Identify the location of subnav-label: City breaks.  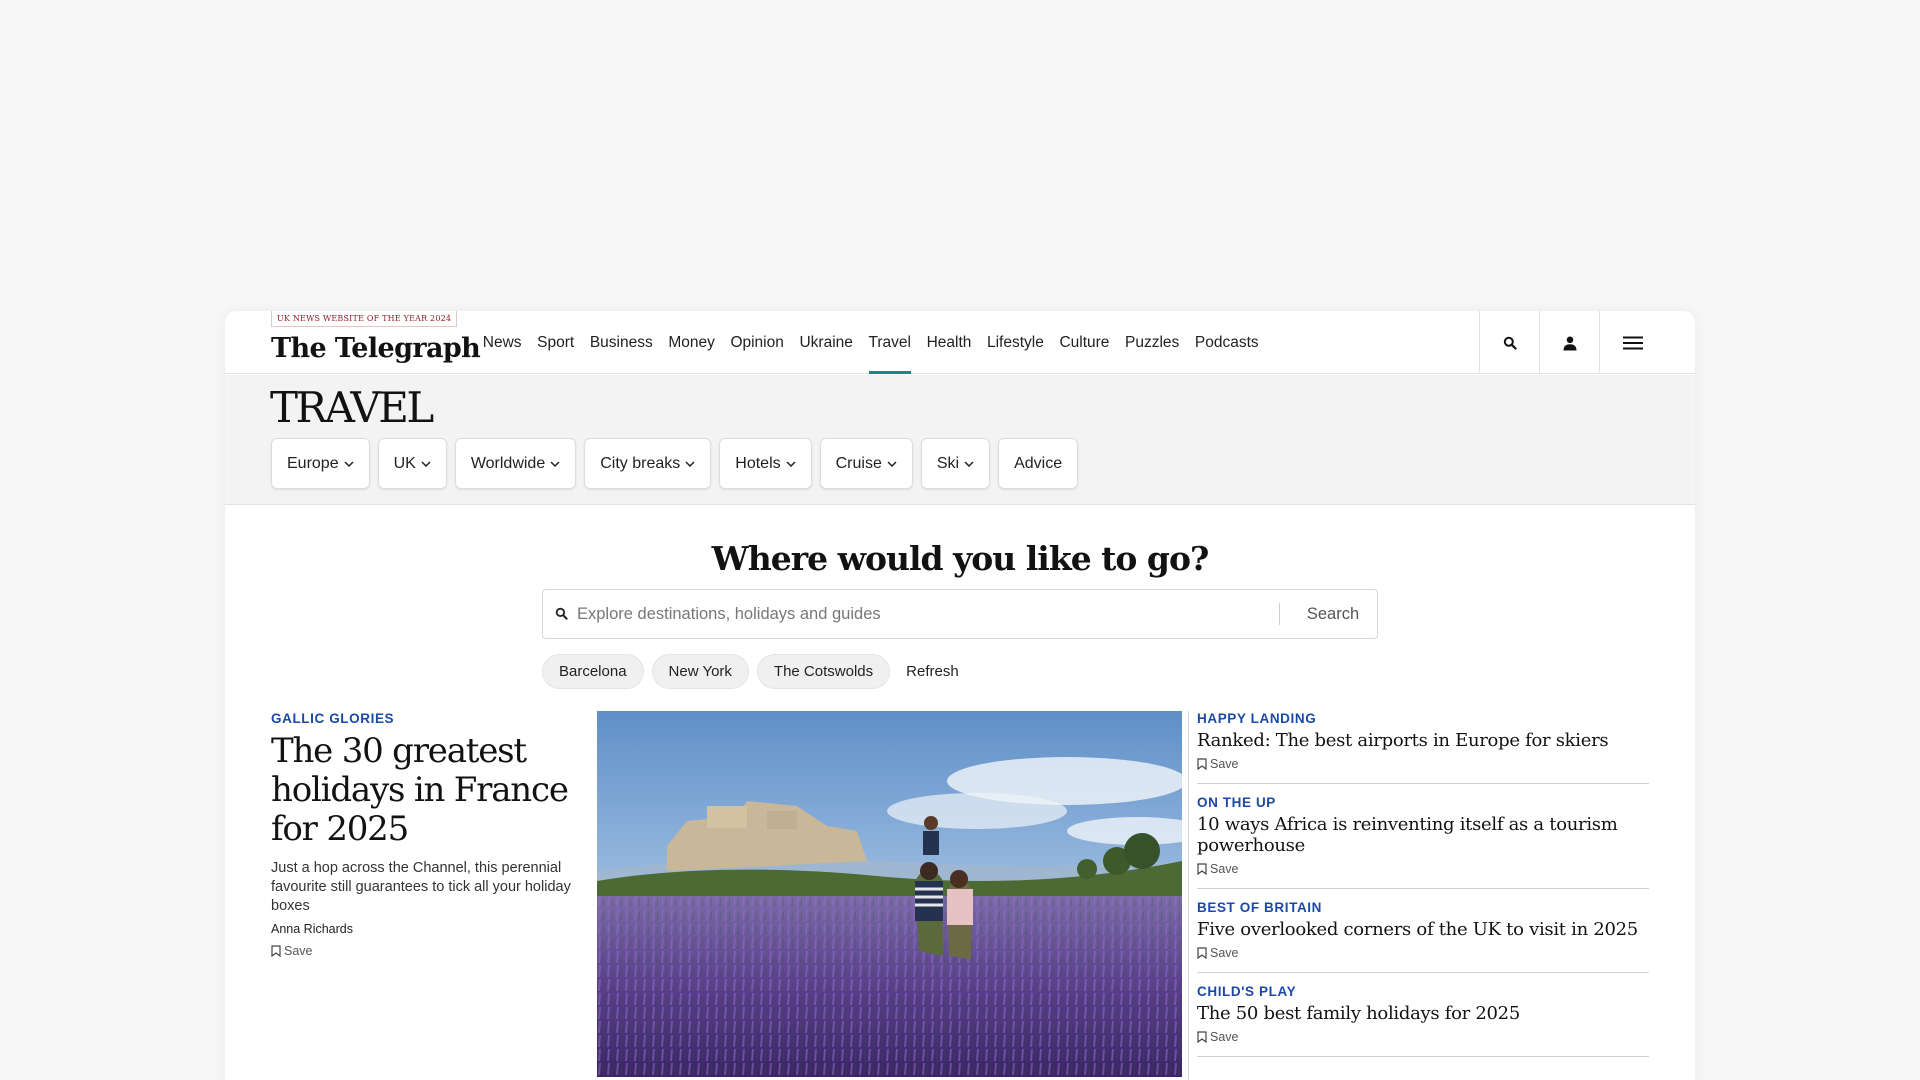
(640, 463).